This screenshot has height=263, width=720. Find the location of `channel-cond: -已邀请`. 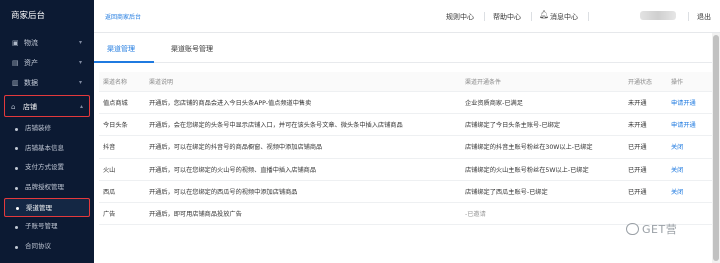

channel-cond: -已邀请 is located at coordinates (475, 215).